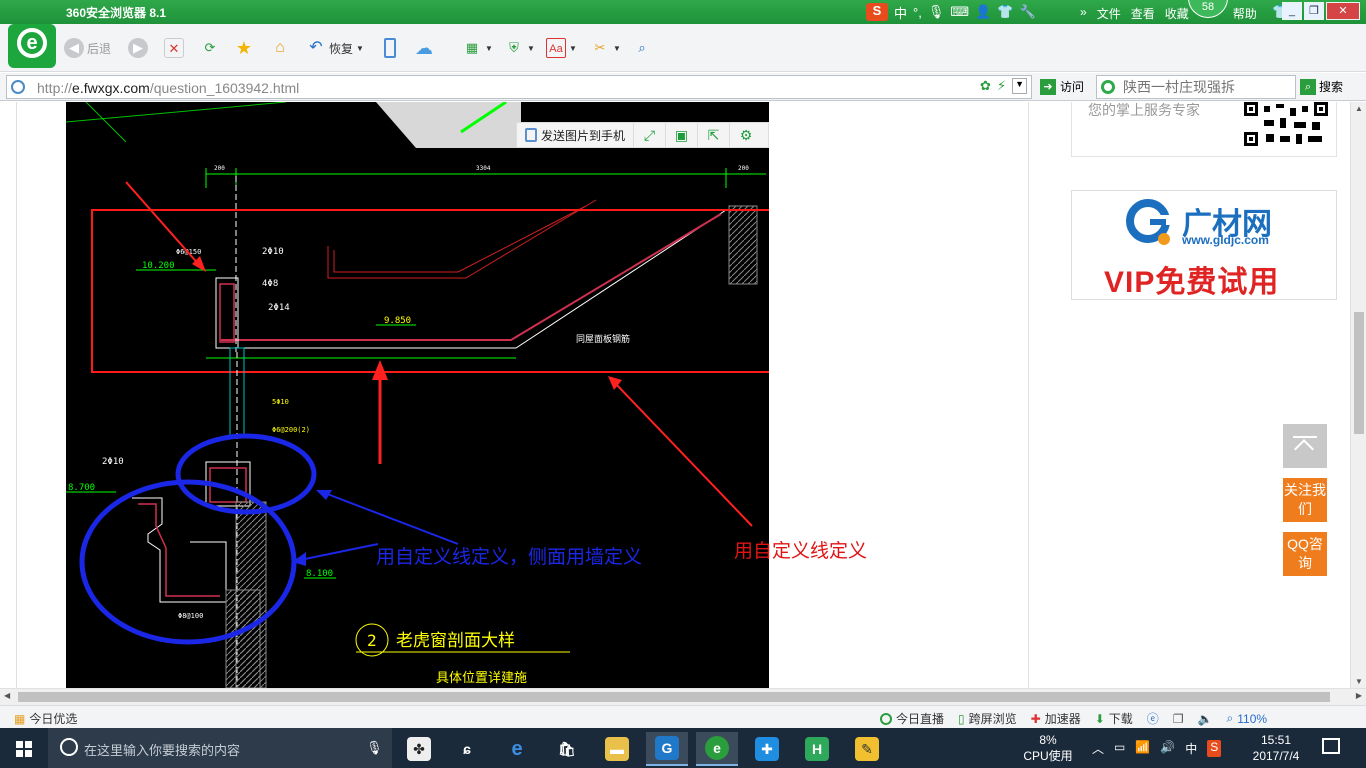 The width and height of the screenshot is (1366, 768). I want to click on scroll-down-icon: ▼, so click(1359, 681).